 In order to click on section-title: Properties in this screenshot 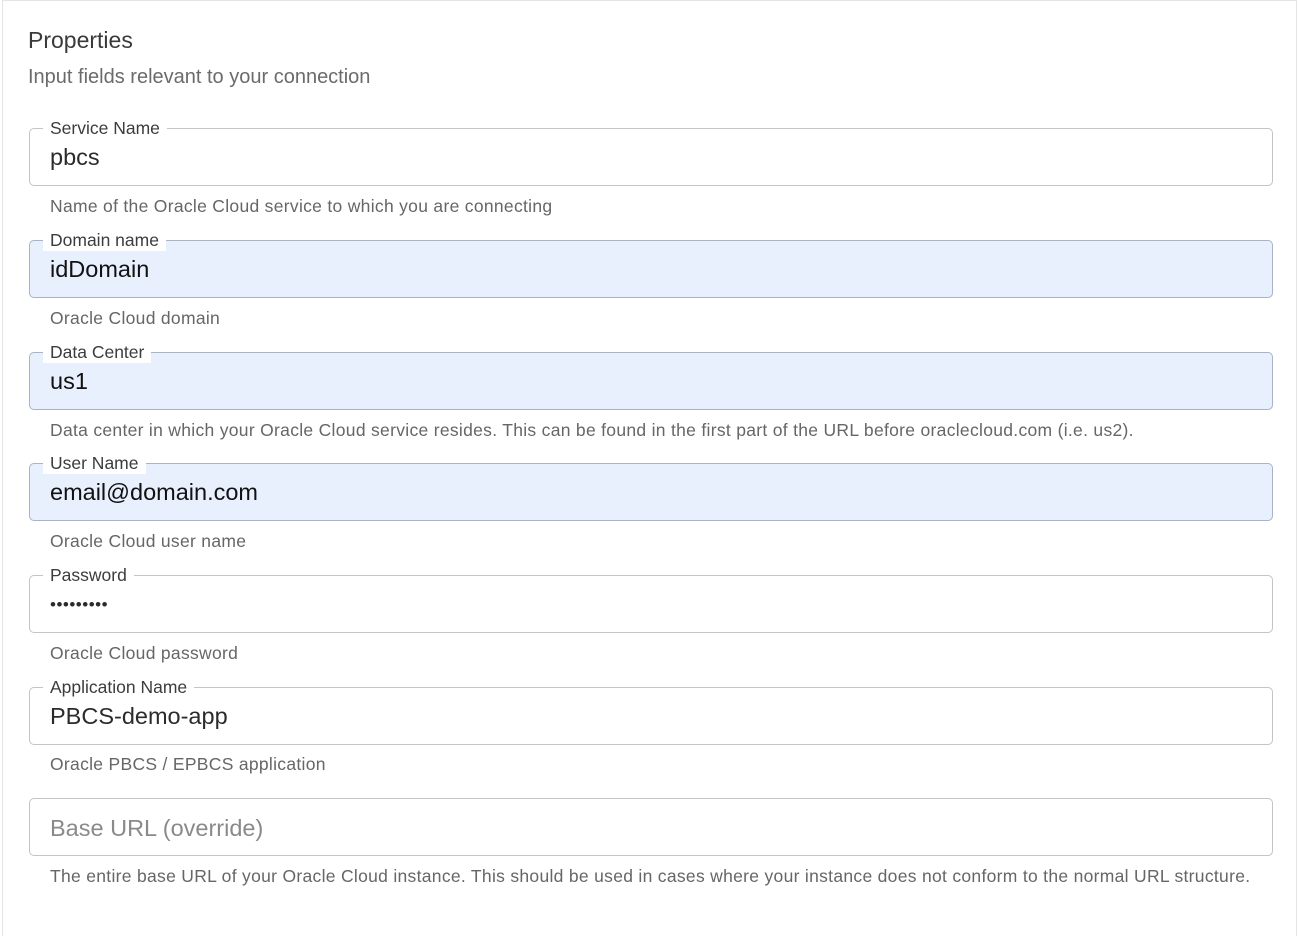, I will do `click(80, 40)`.